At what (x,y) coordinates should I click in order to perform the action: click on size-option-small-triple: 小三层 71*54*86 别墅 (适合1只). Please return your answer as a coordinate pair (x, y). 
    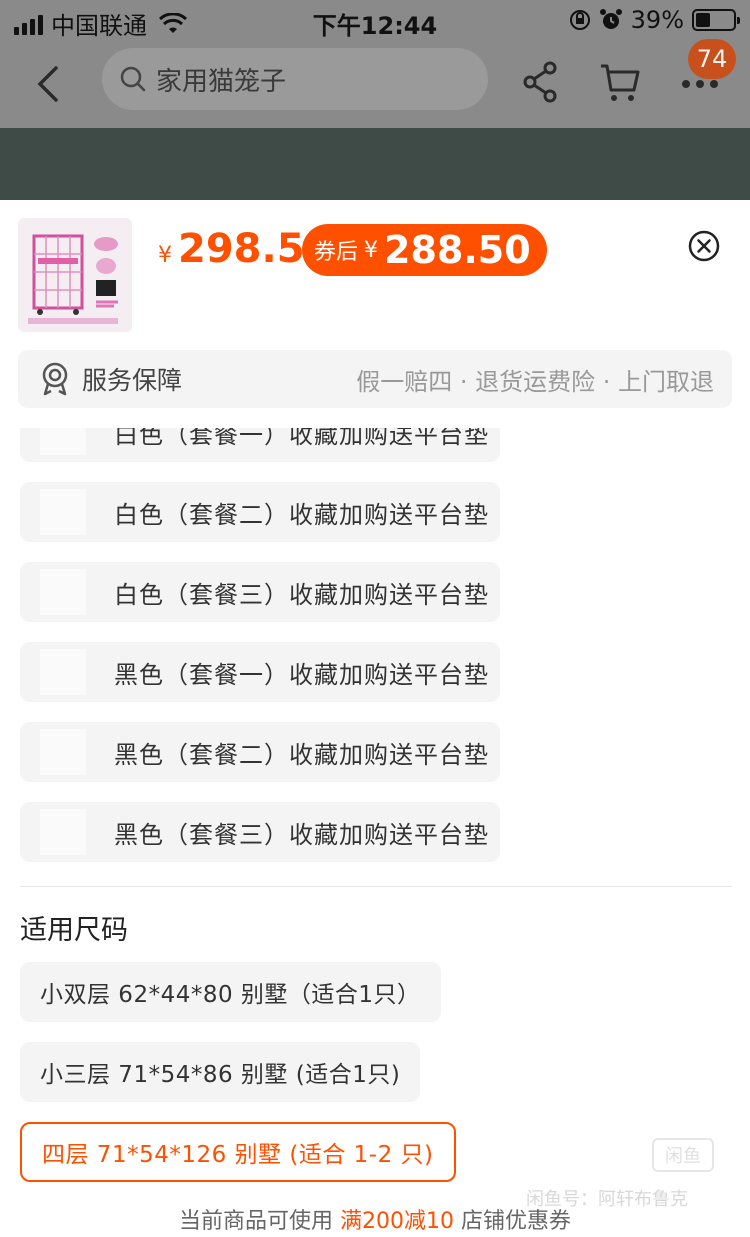
    Looking at the image, I should click on (220, 1072).